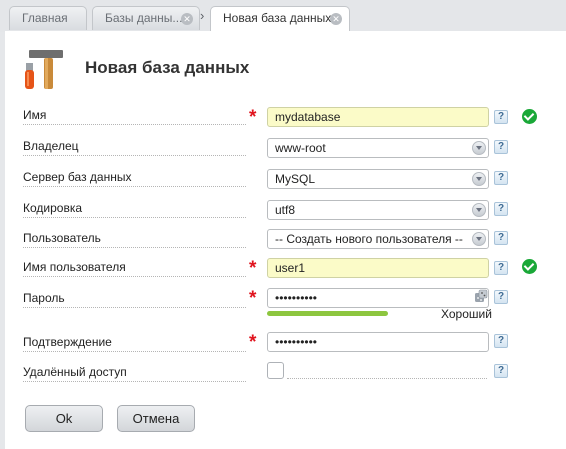 Image resolution: width=566 pixels, height=449 pixels. What do you see at coordinates (79, 177) in the screenshot?
I see `server-label-text: Сервер баз данных` at bounding box center [79, 177].